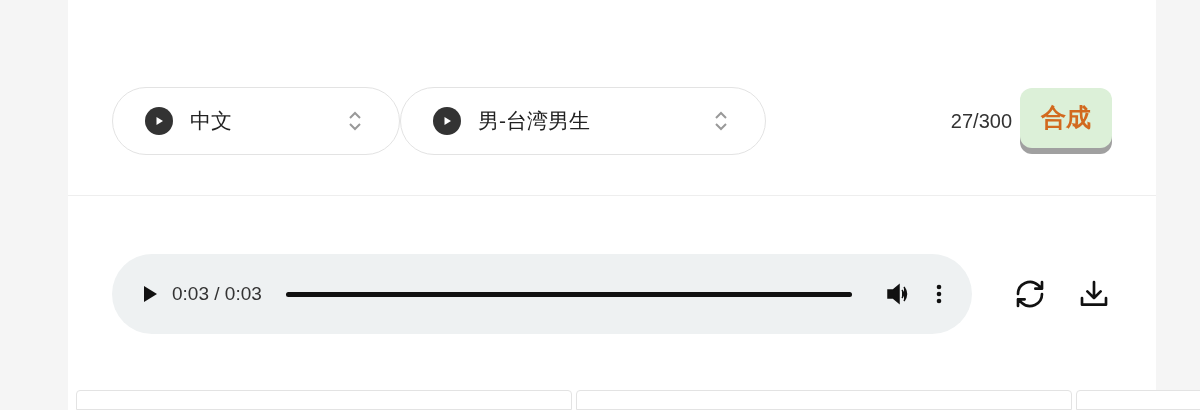  What do you see at coordinates (939, 294) in the screenshot?
I see `more-icon` at bounding box center [939, 294].